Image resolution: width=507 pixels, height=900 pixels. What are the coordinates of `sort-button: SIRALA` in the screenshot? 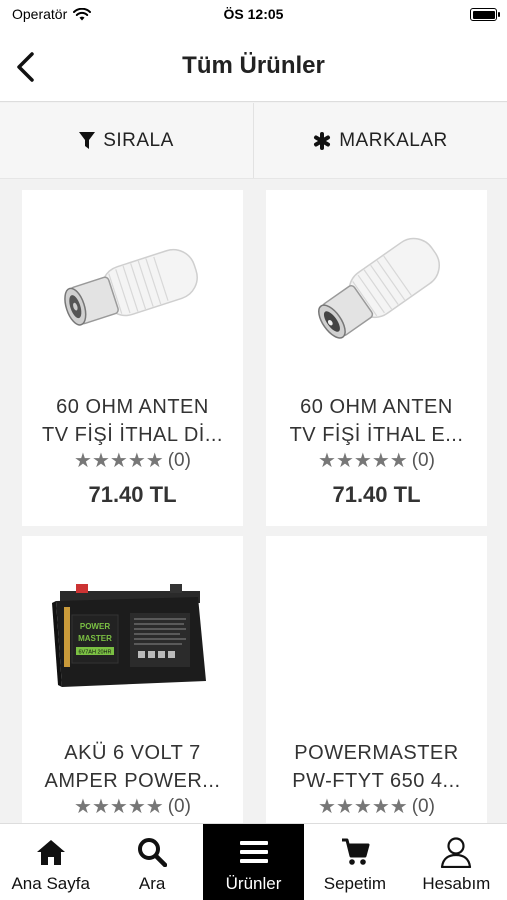 It's located at (127, 140).